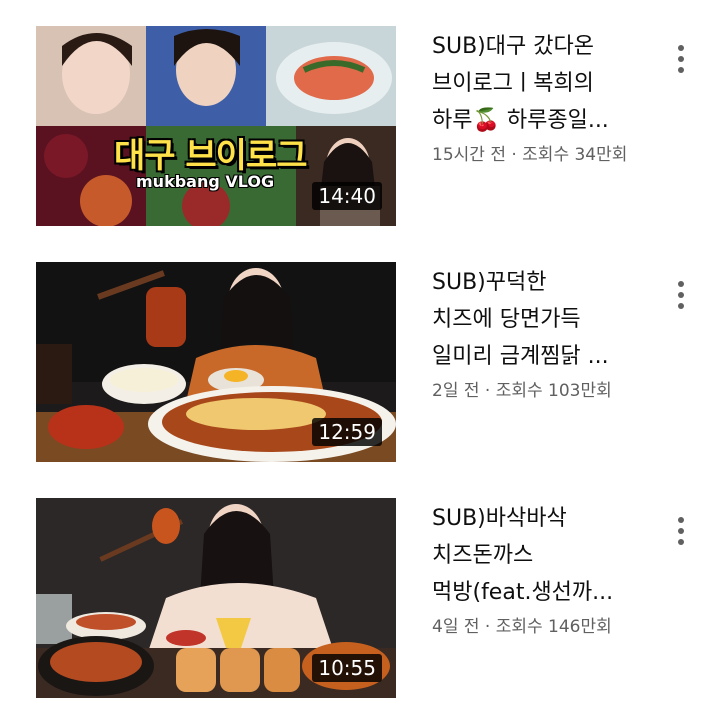  What do you see at coordinates (513, 83) in the screenshot?
I see `video-title-line: 브이로그ㅣ복희의` at bounding box center [513, 83].